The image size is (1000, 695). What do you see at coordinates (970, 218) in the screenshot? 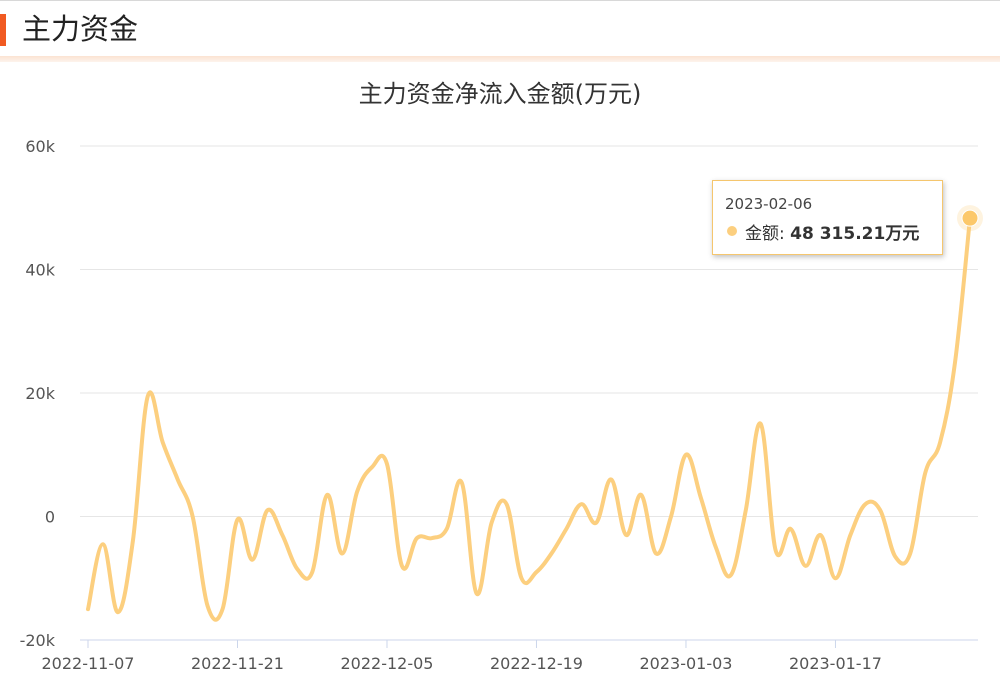
I see `data-point-highlight` at bounding box center [970, 218].